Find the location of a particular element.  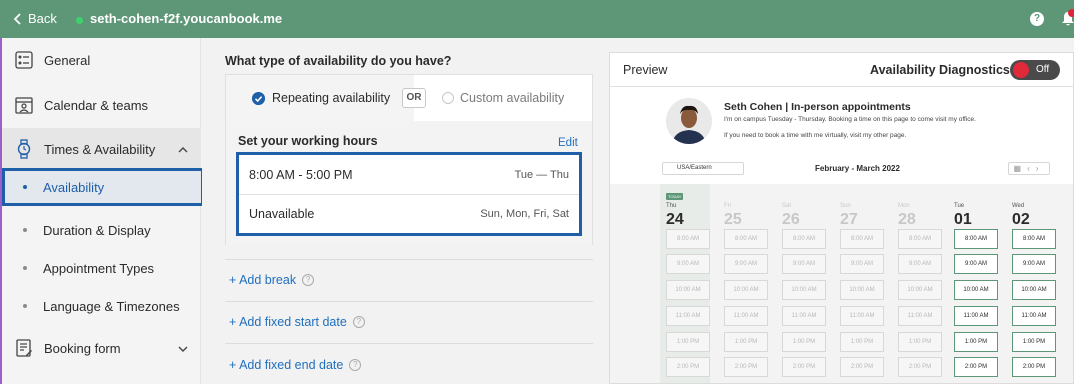

hours-days: Tue — Thu is located at coordinates (541, 174).